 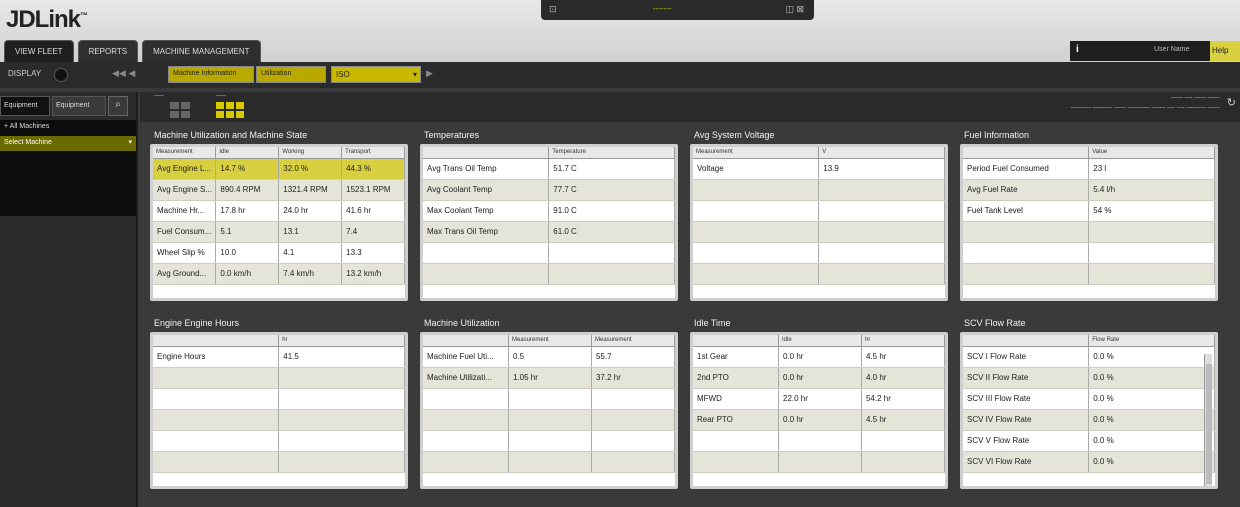 I want to click on column-header: V, so click(x=881, y=153).